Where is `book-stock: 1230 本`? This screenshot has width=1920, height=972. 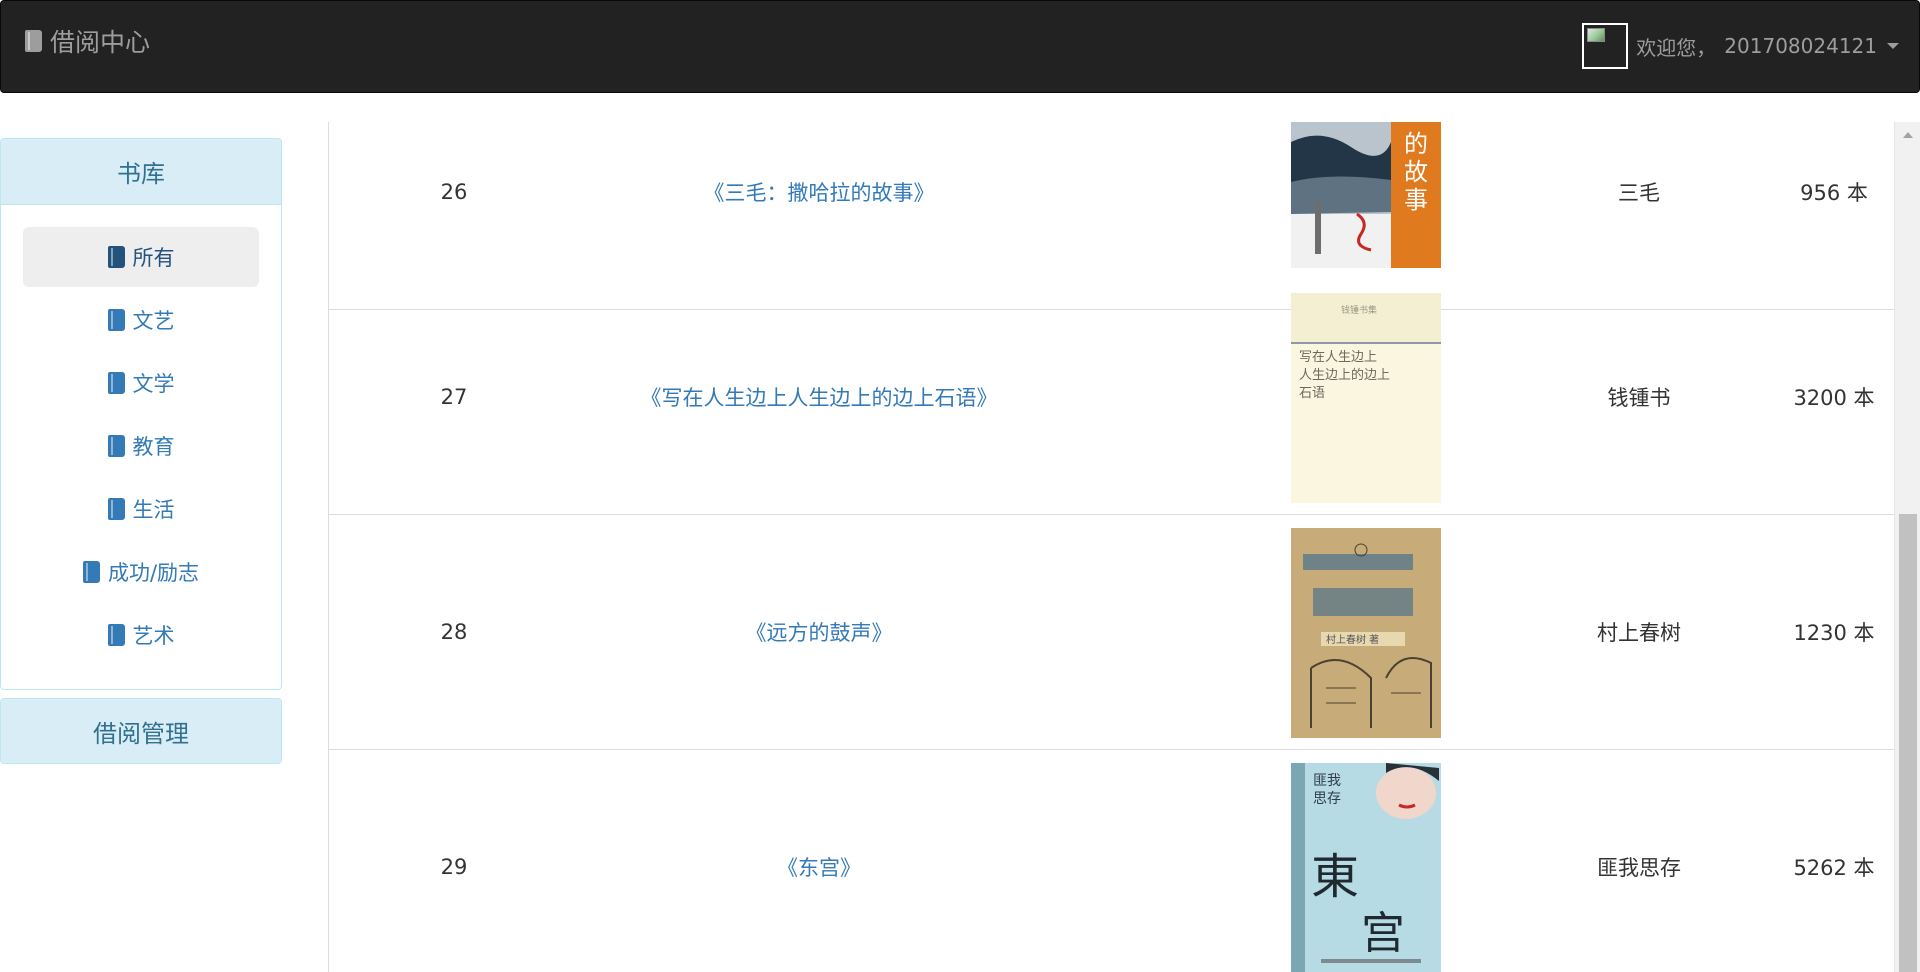 book-stock: 1230 本 is located at coordinates (1834, 633).